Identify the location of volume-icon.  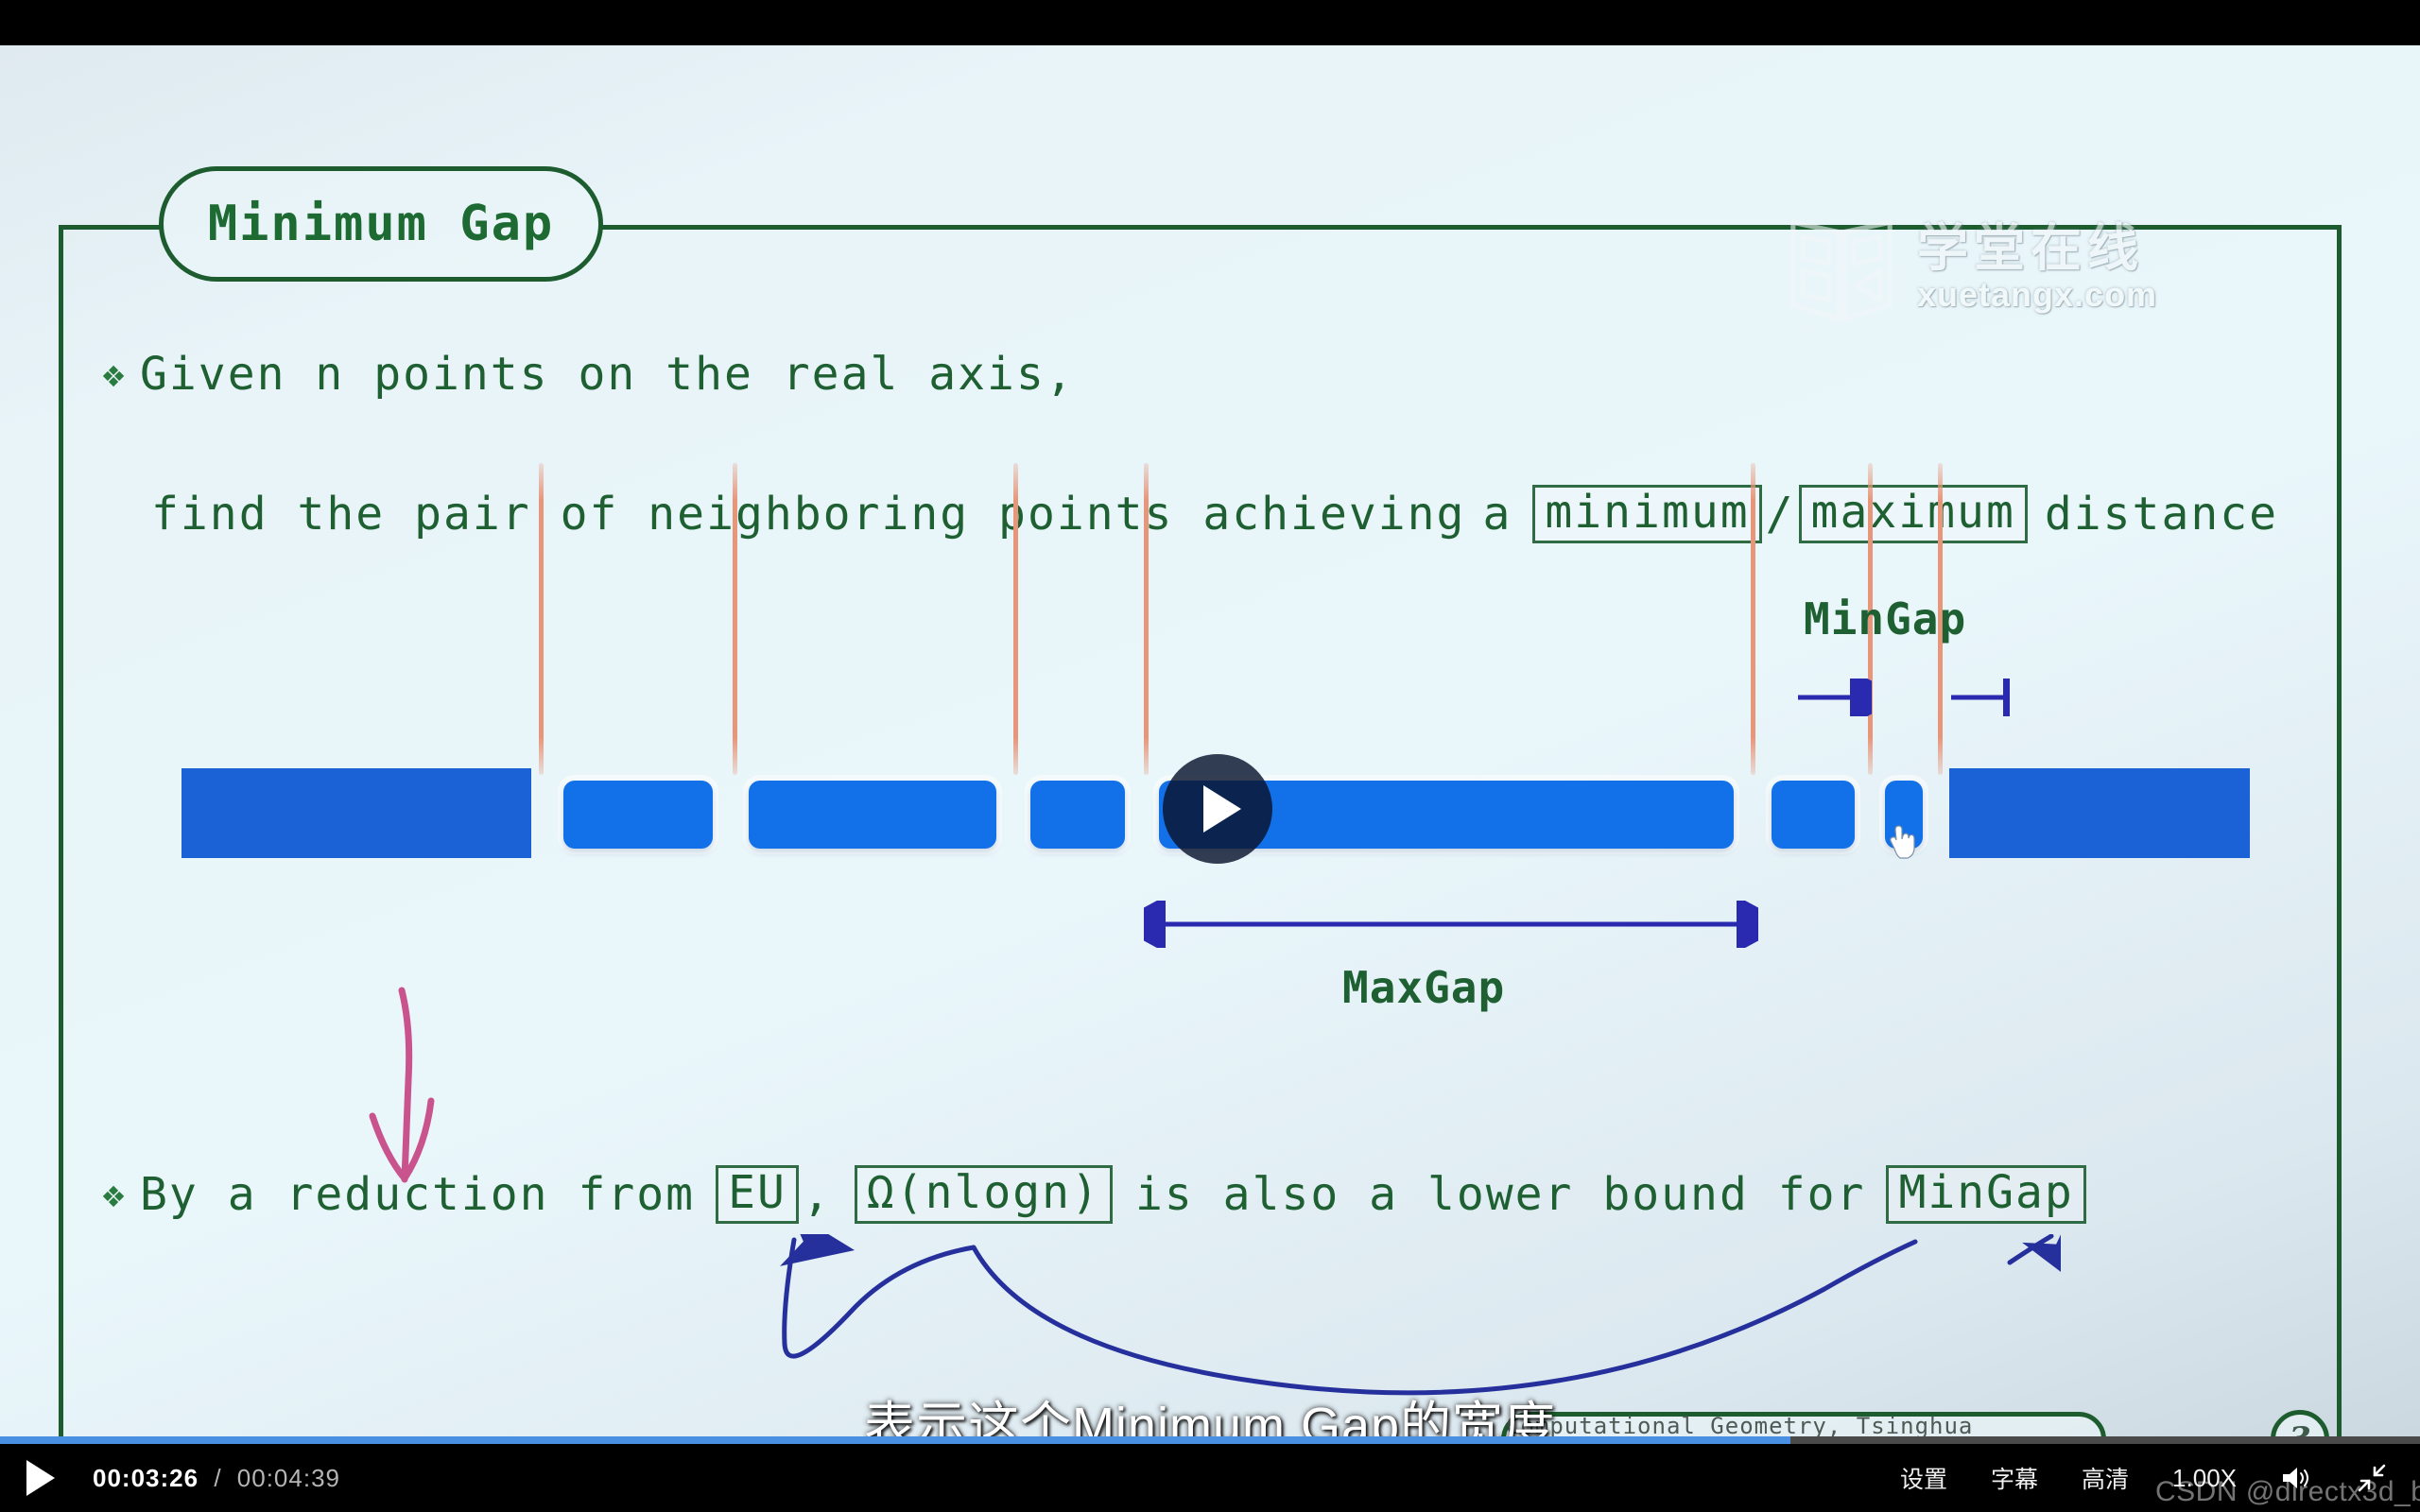
(2296, 1478).